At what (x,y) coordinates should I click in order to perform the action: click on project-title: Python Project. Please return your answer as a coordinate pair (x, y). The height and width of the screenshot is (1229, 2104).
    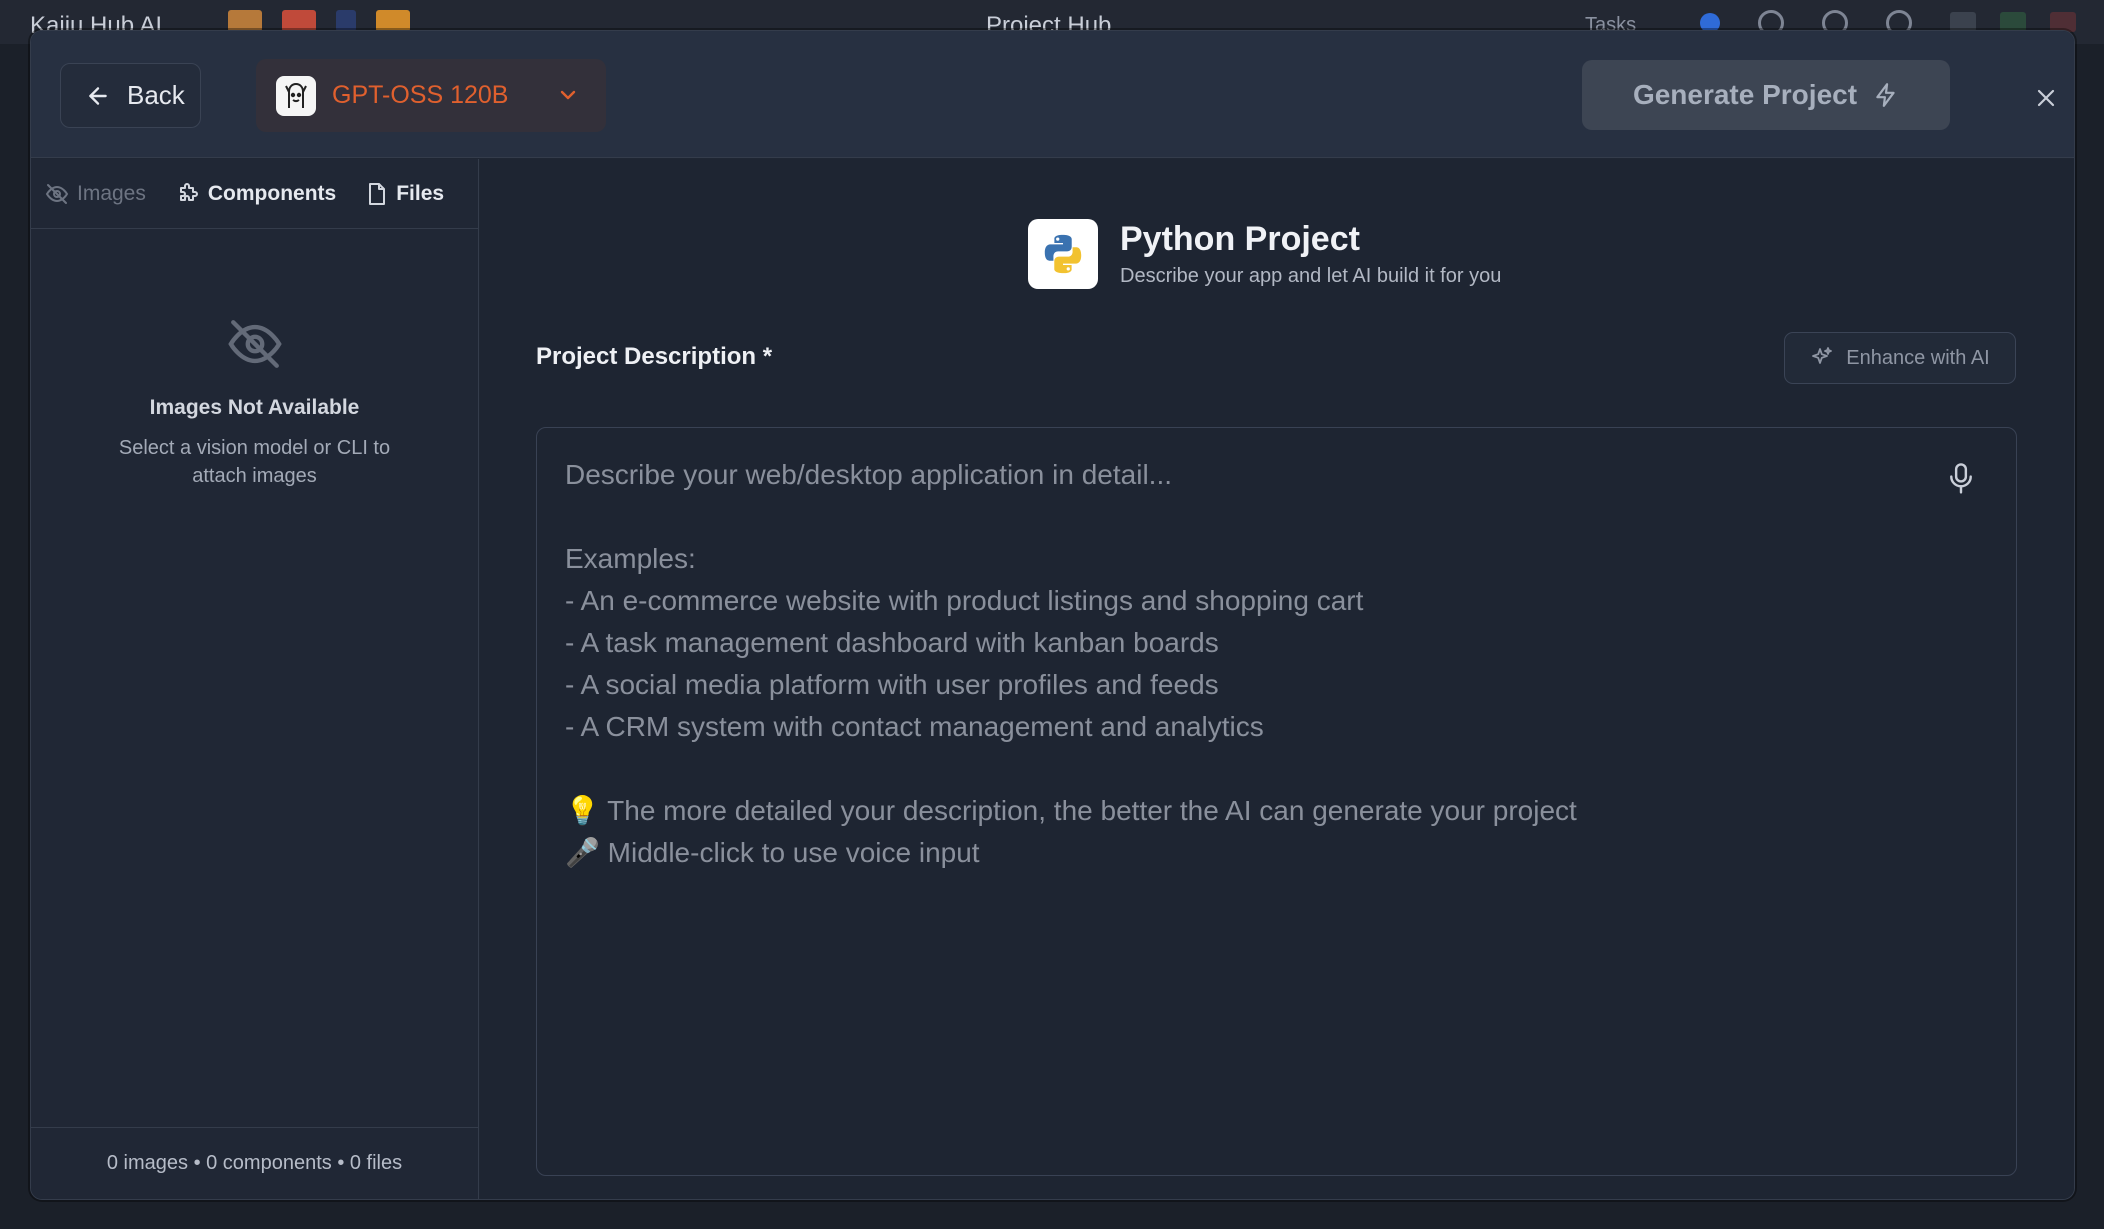
    Looking at the image, I should click on (1240, 239).